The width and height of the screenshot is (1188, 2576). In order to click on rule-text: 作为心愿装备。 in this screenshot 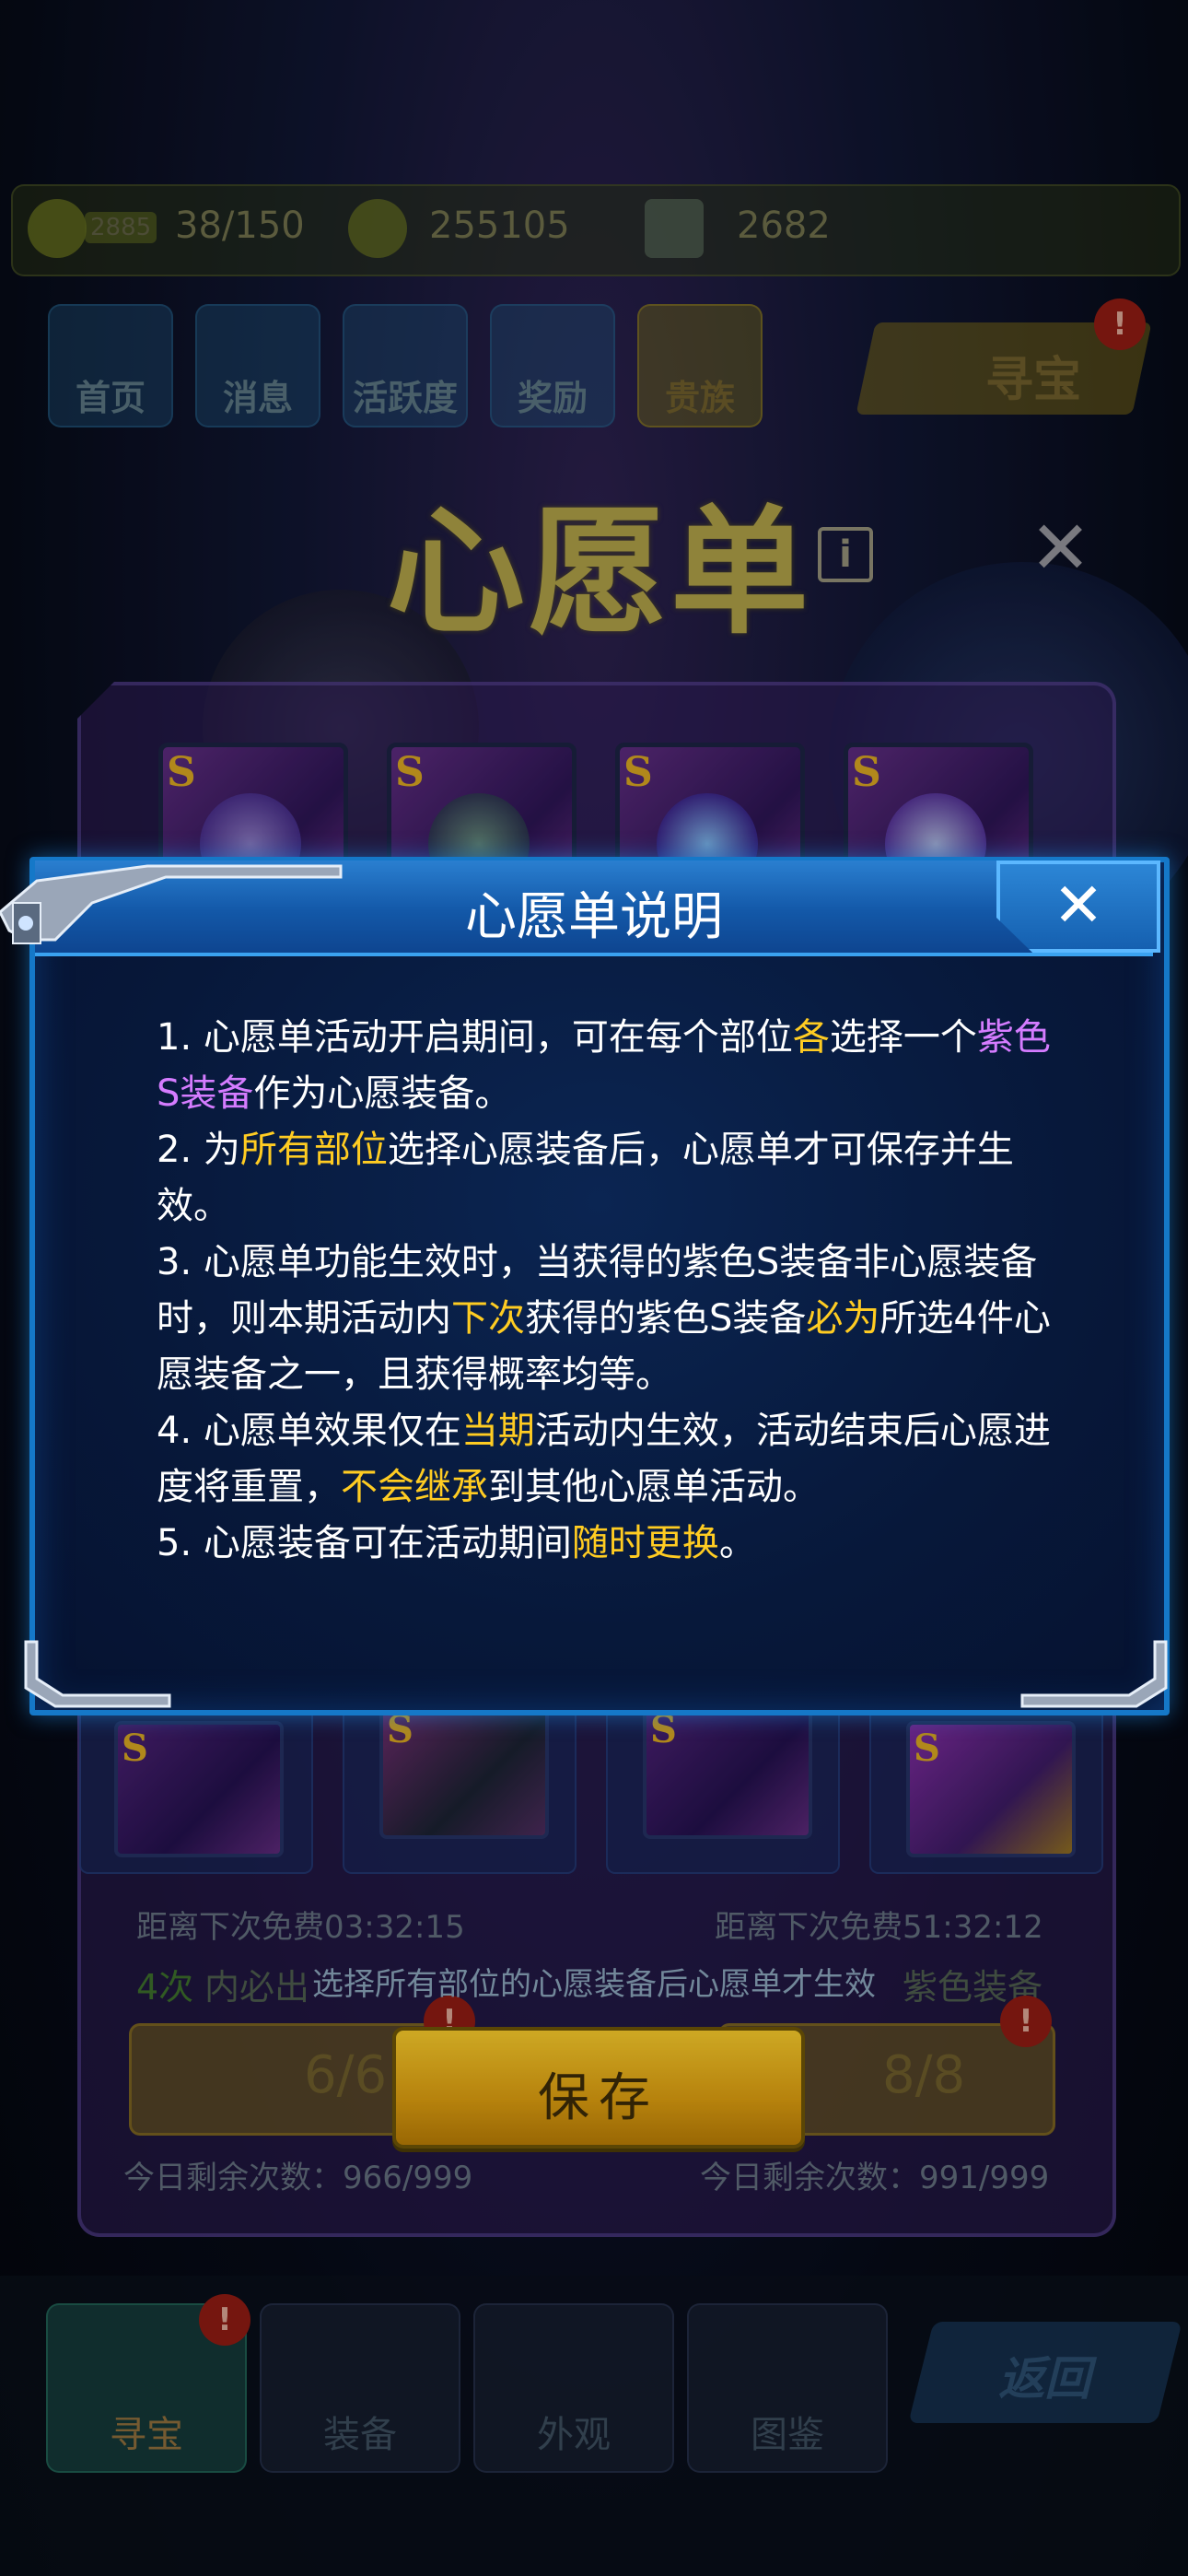, I will do `click(382, 1093)`.